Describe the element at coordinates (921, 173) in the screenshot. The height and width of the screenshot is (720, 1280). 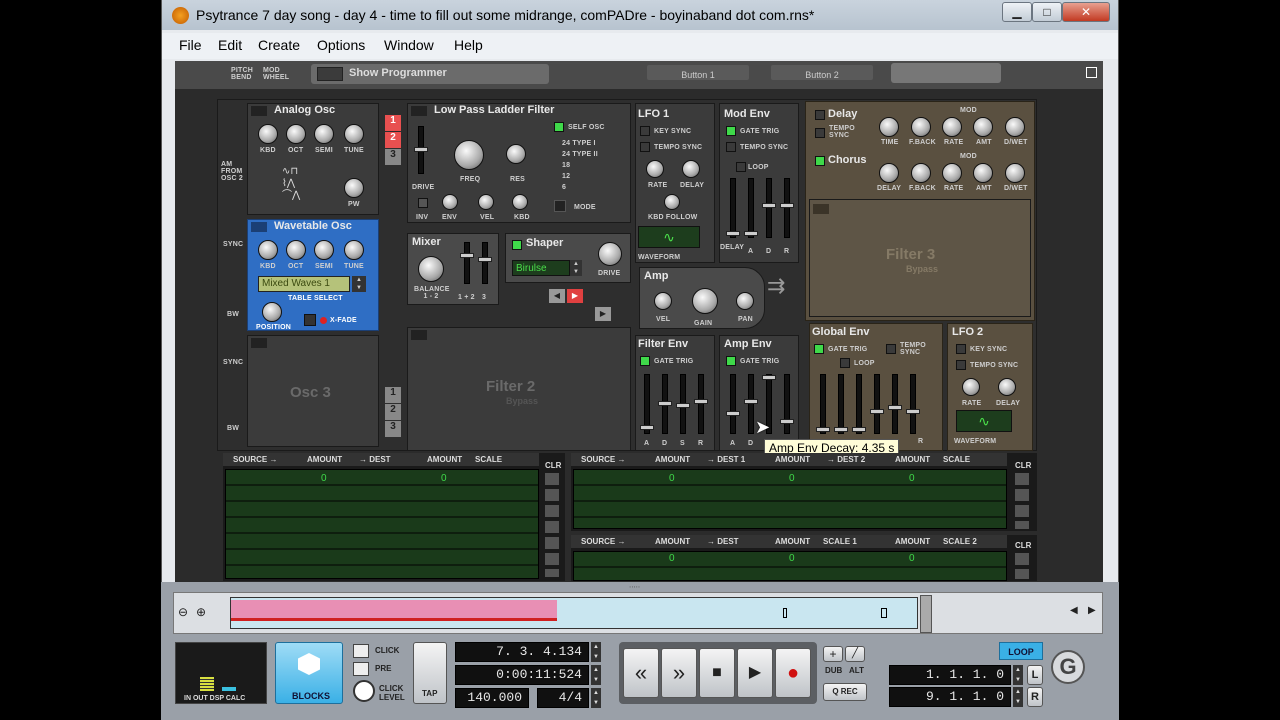
I see `chorus-fback-knob` at that location.